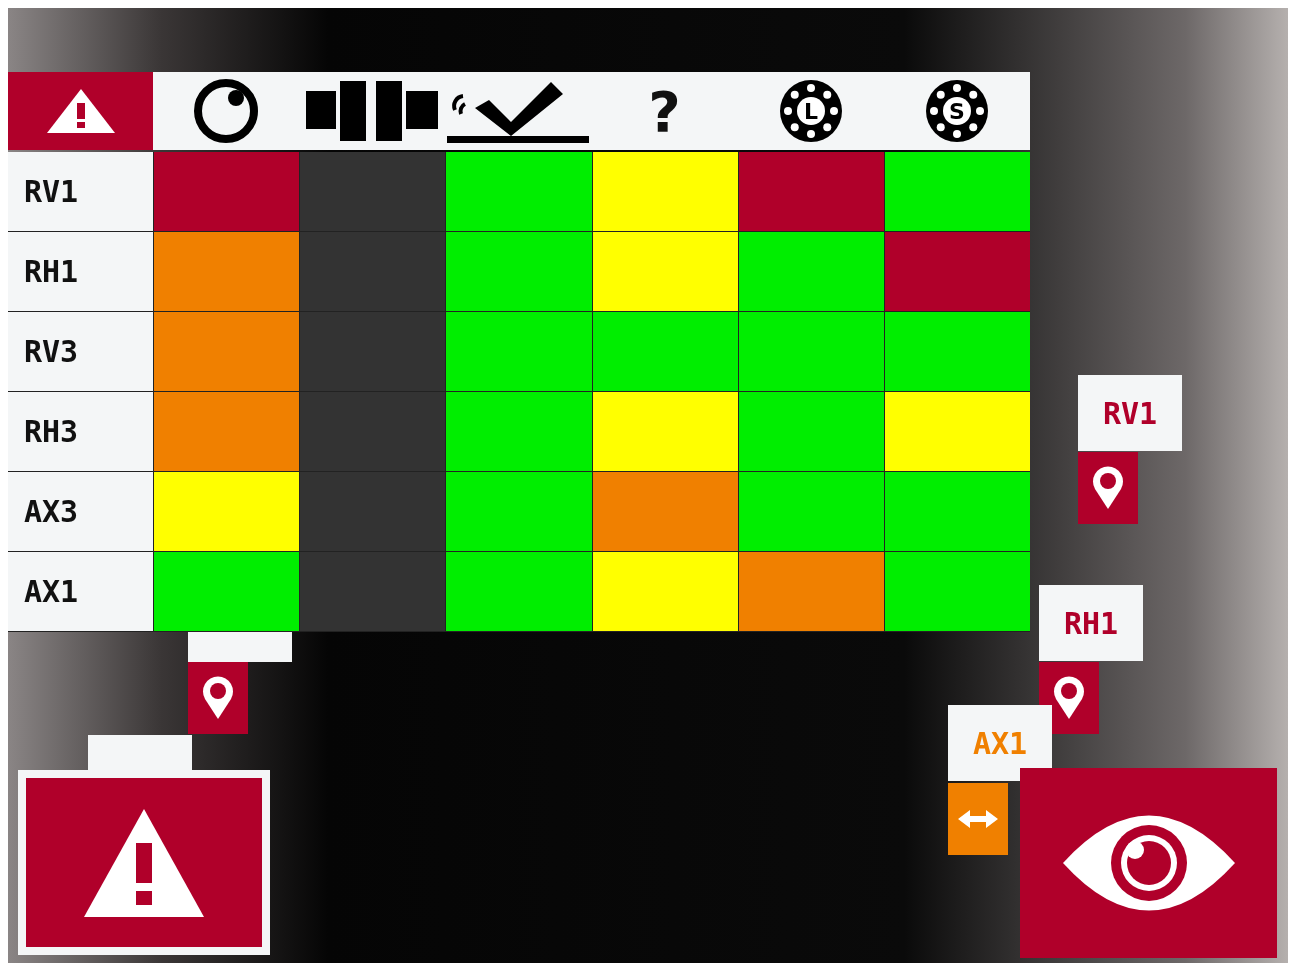  Describe the element at coordinates (810, 111) in the screenshot. I see `column-header: L` at that location.